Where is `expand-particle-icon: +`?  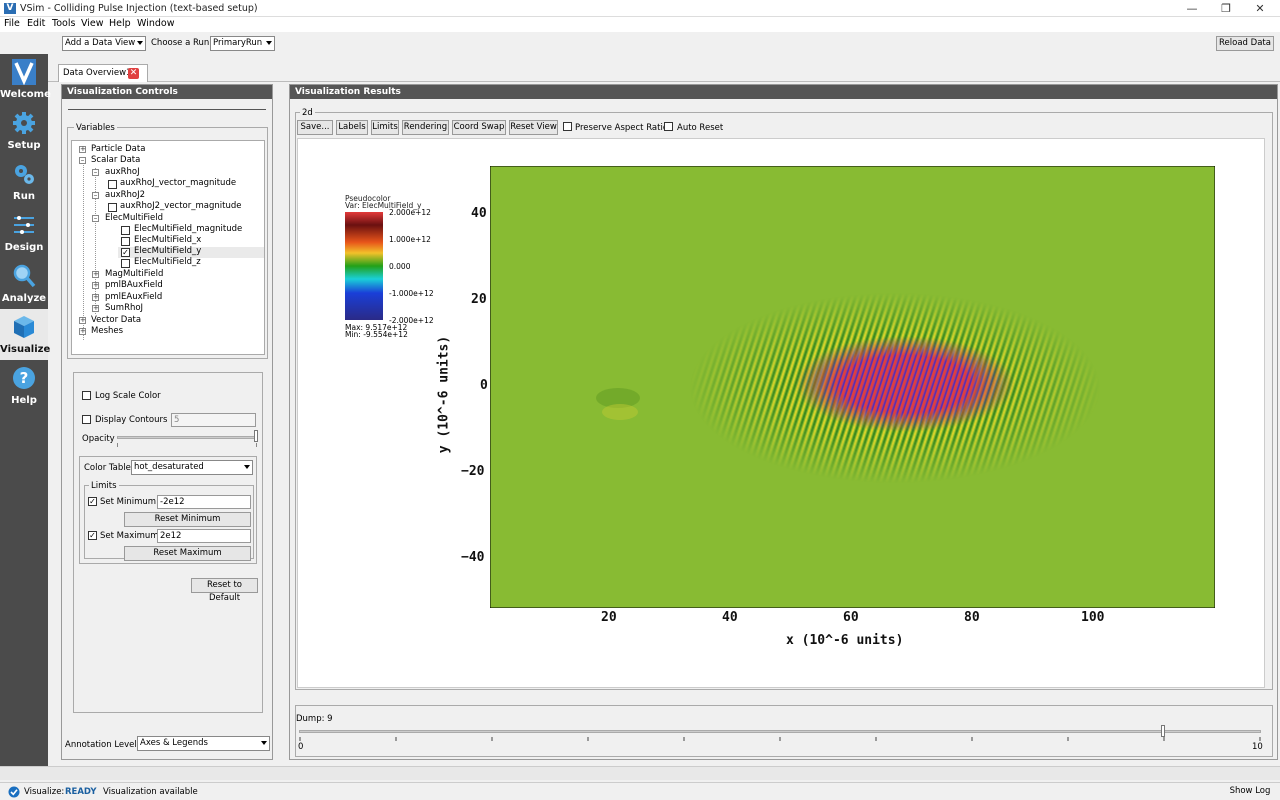 expand-particle-icon: + is located at coordinates (82, 149).